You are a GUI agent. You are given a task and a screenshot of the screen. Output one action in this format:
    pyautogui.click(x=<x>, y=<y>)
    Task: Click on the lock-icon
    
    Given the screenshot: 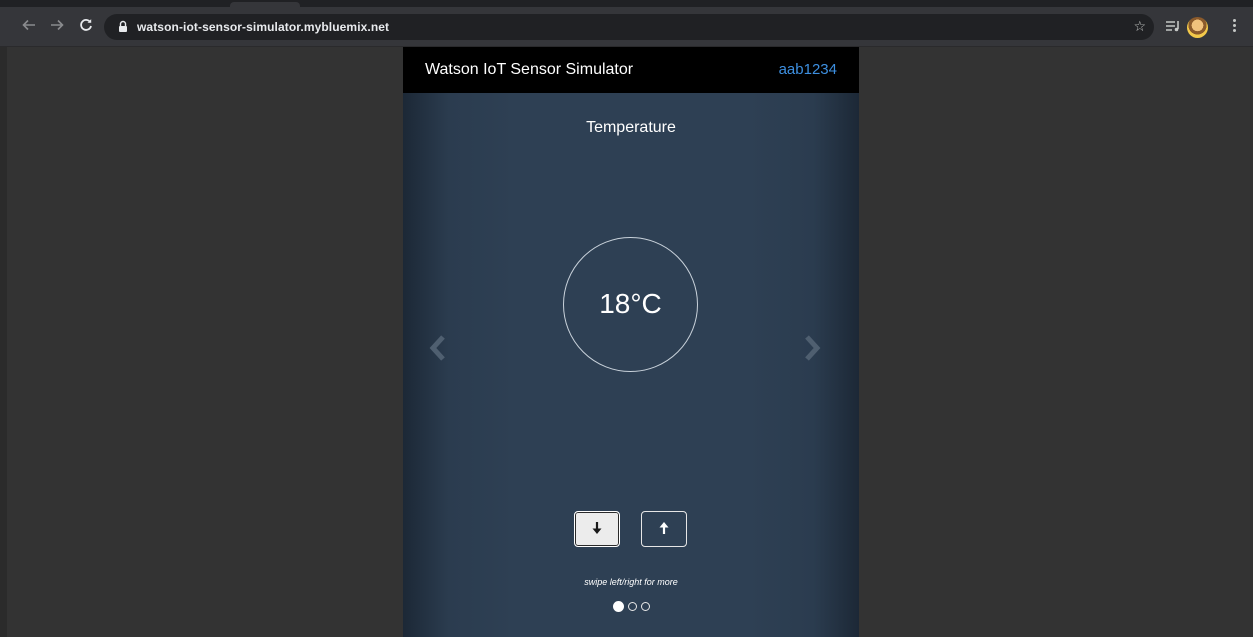 What is the action you would take?
    pyautogui.click(x=123, y=29)
    